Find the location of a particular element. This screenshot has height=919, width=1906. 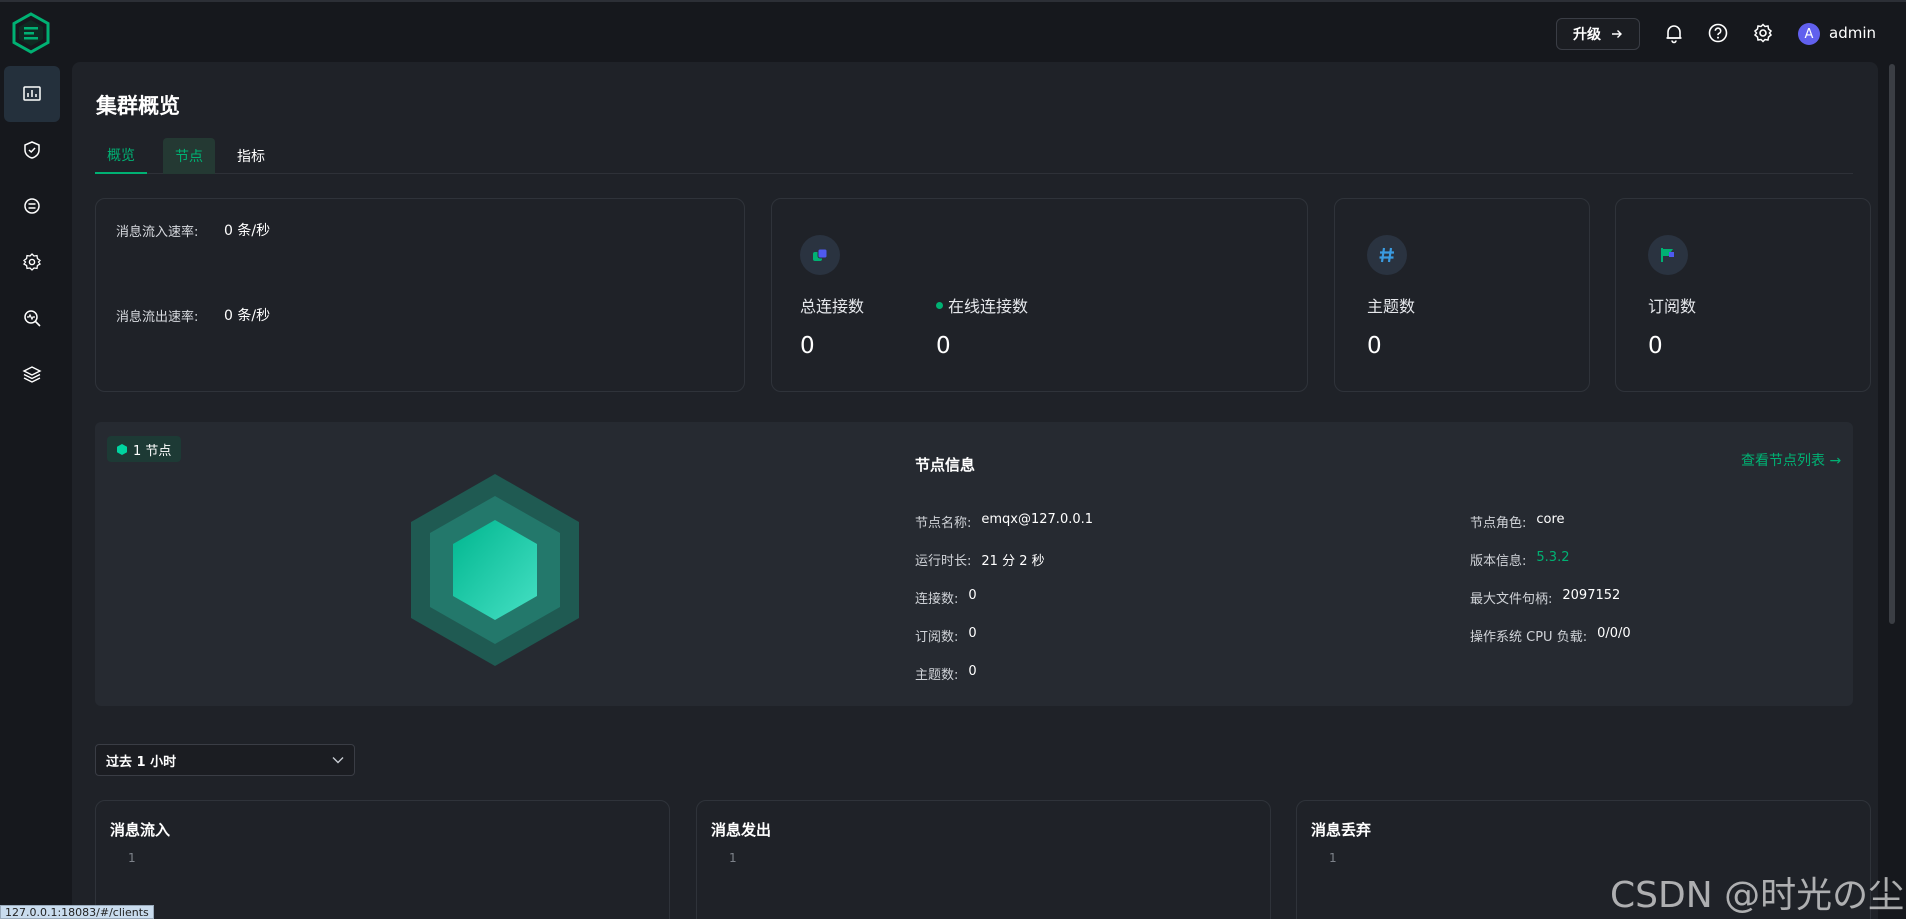

dashboard-chart-icon is located at coordinates (32, 93).